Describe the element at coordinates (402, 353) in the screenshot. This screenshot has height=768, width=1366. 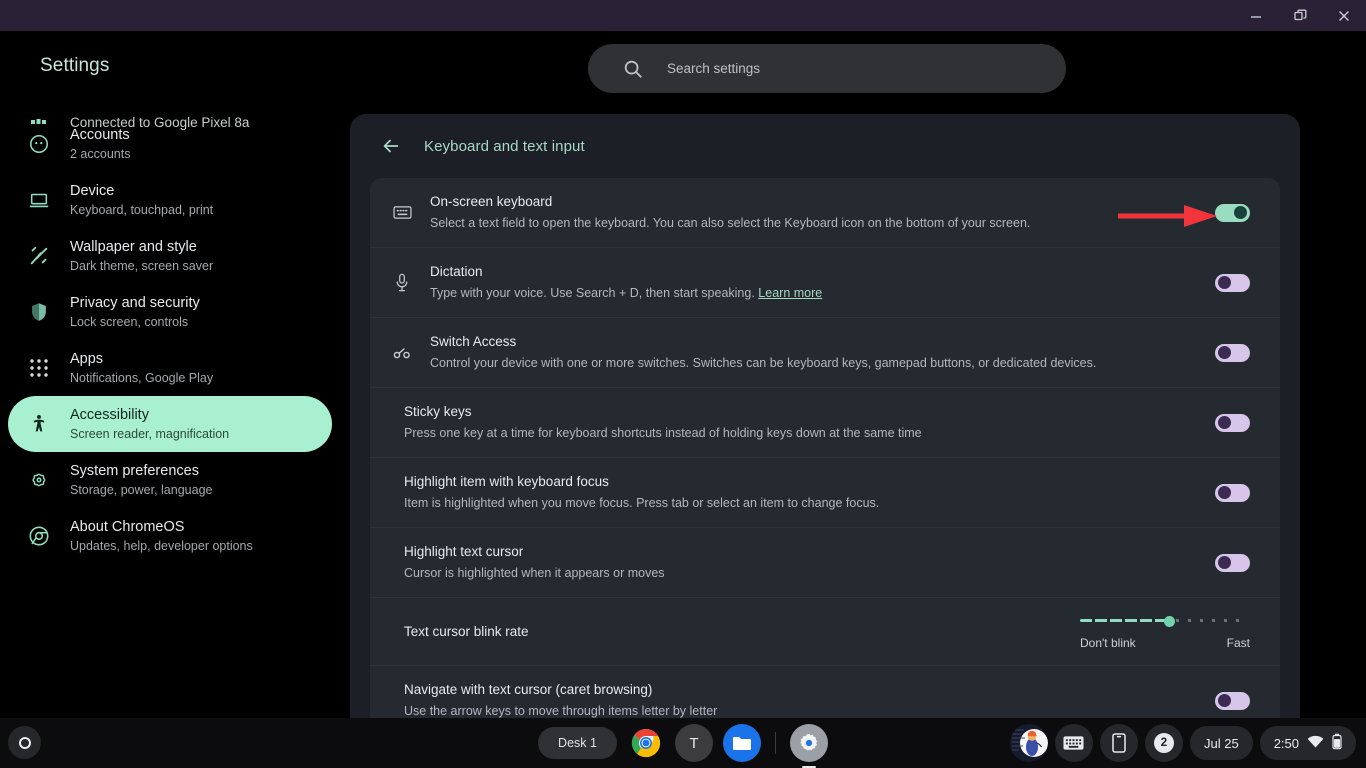
I see `switch-access-icon` at that location.